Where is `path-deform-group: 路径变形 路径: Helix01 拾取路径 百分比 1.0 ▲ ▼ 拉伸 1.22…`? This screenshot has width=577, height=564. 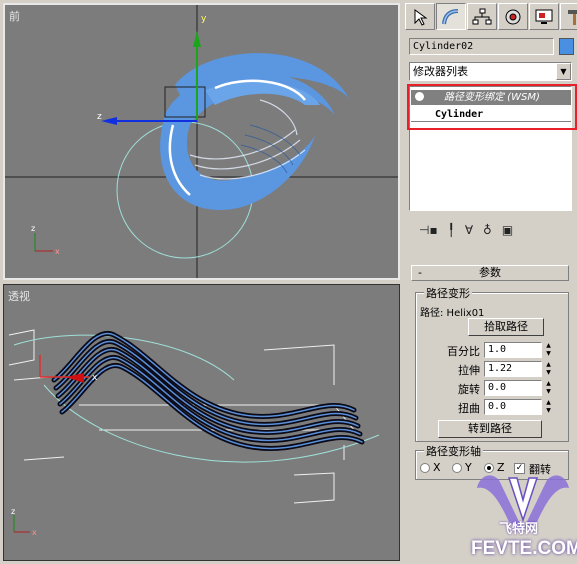
path-deform-group: 路径变形 路径: Helix01 拾取路径 百分比 1.0 ▲ ▼ 拉伸 1.22… is located at coordinates (492, 363).